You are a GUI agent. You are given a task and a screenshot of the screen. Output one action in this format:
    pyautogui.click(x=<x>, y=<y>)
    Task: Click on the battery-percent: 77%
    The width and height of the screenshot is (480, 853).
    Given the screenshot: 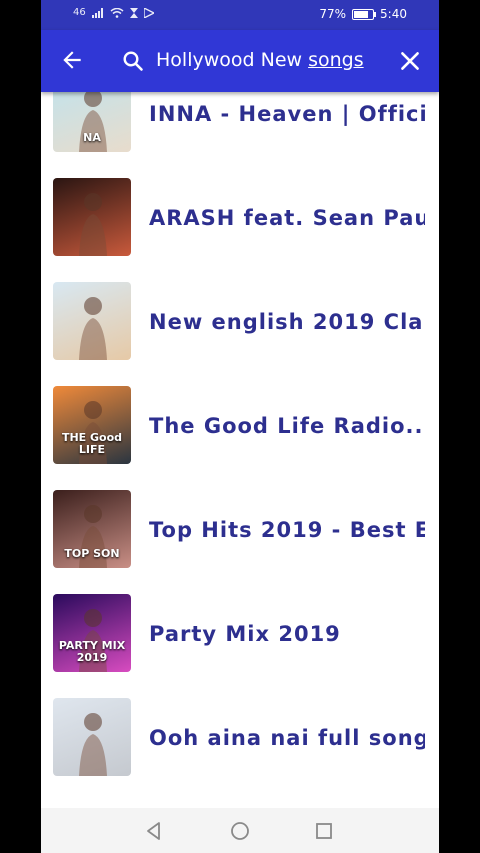 What is the action you would take?
    pyautogui.click(x=333, y=14)
    